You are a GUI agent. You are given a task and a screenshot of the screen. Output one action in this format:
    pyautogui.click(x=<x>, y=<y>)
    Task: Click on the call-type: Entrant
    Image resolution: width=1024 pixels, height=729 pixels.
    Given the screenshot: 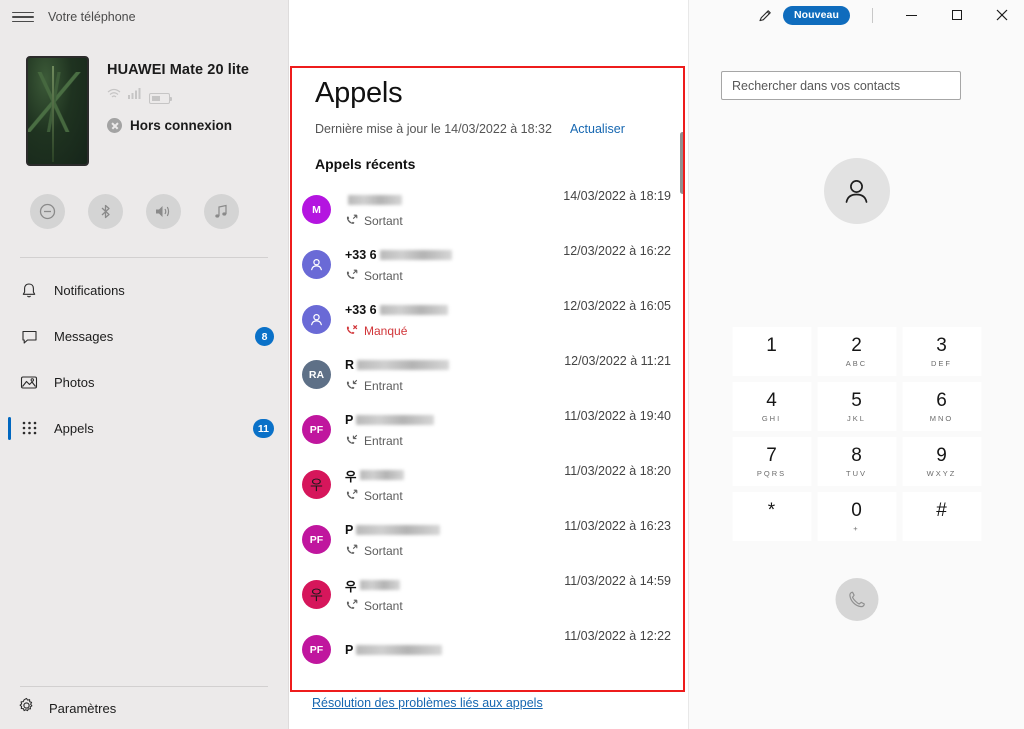 What is the action you would take?
    pyautogui.click(x=454, y=386)
    